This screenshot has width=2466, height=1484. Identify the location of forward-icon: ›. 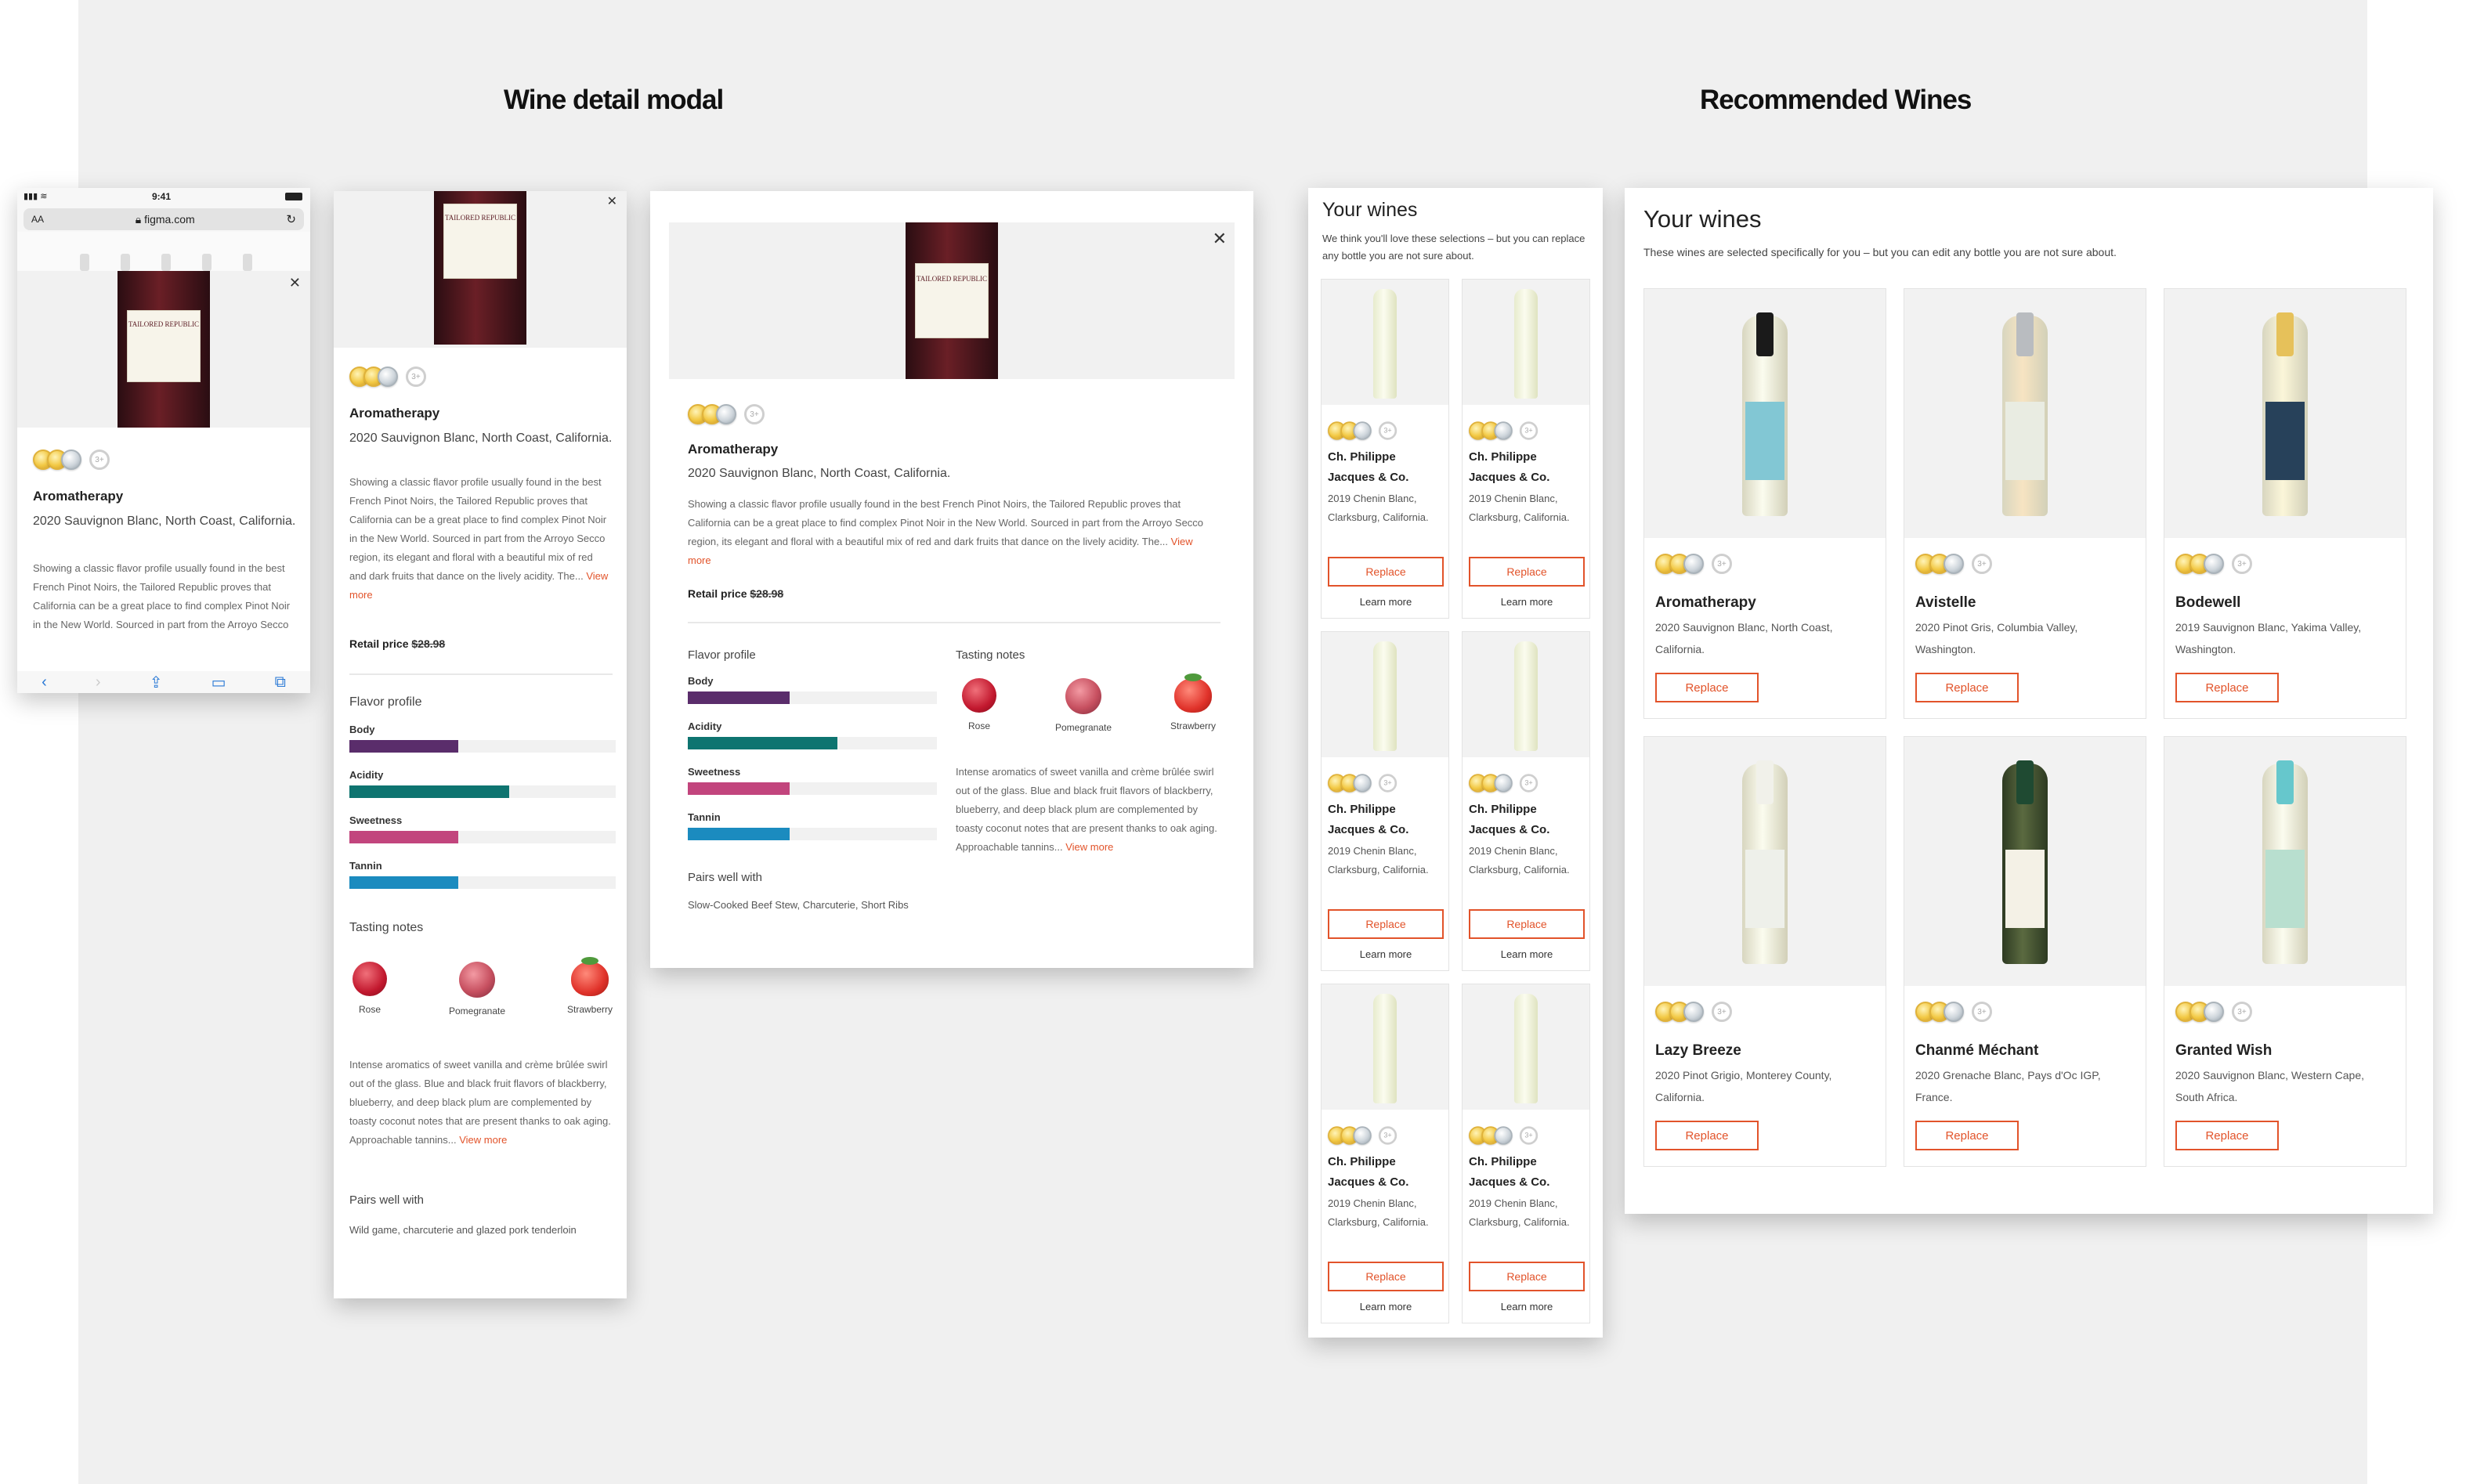
(98, 682).